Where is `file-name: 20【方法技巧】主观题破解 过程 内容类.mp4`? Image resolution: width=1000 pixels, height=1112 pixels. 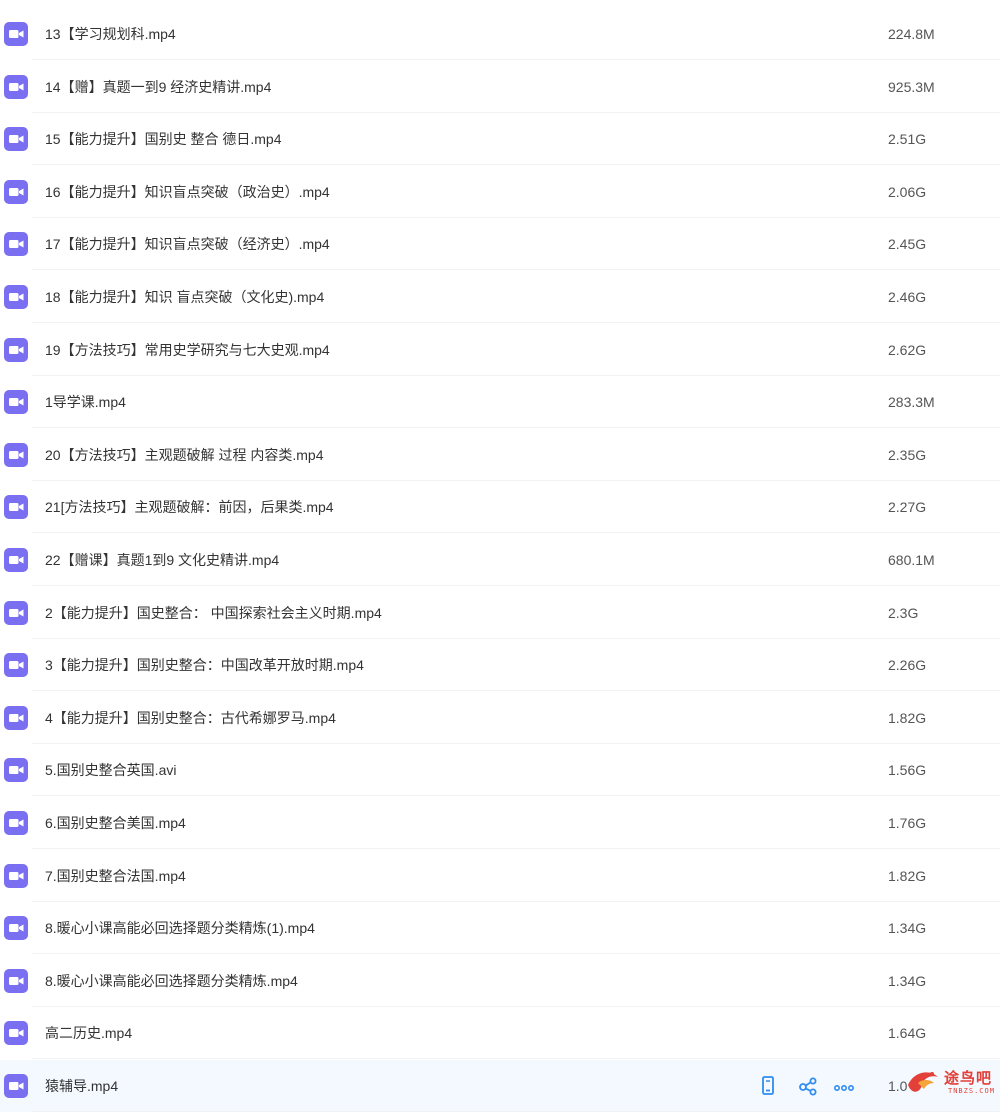 file-name: 20【方法技巧】主观题破解 过程 内容类.mp4 is located at coordinates (184, 455).